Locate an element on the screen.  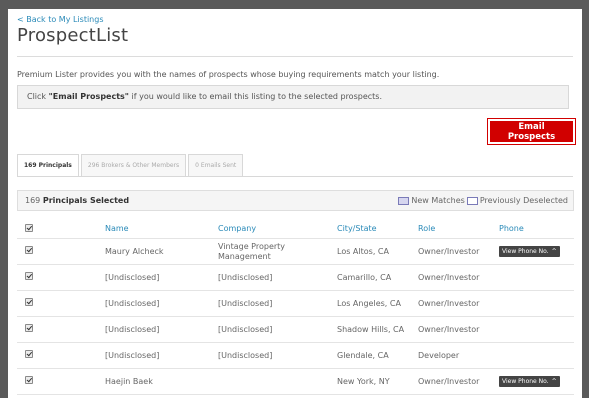
legend-previously-deselected: Previously Deselected is located at coordinates (523, 200).